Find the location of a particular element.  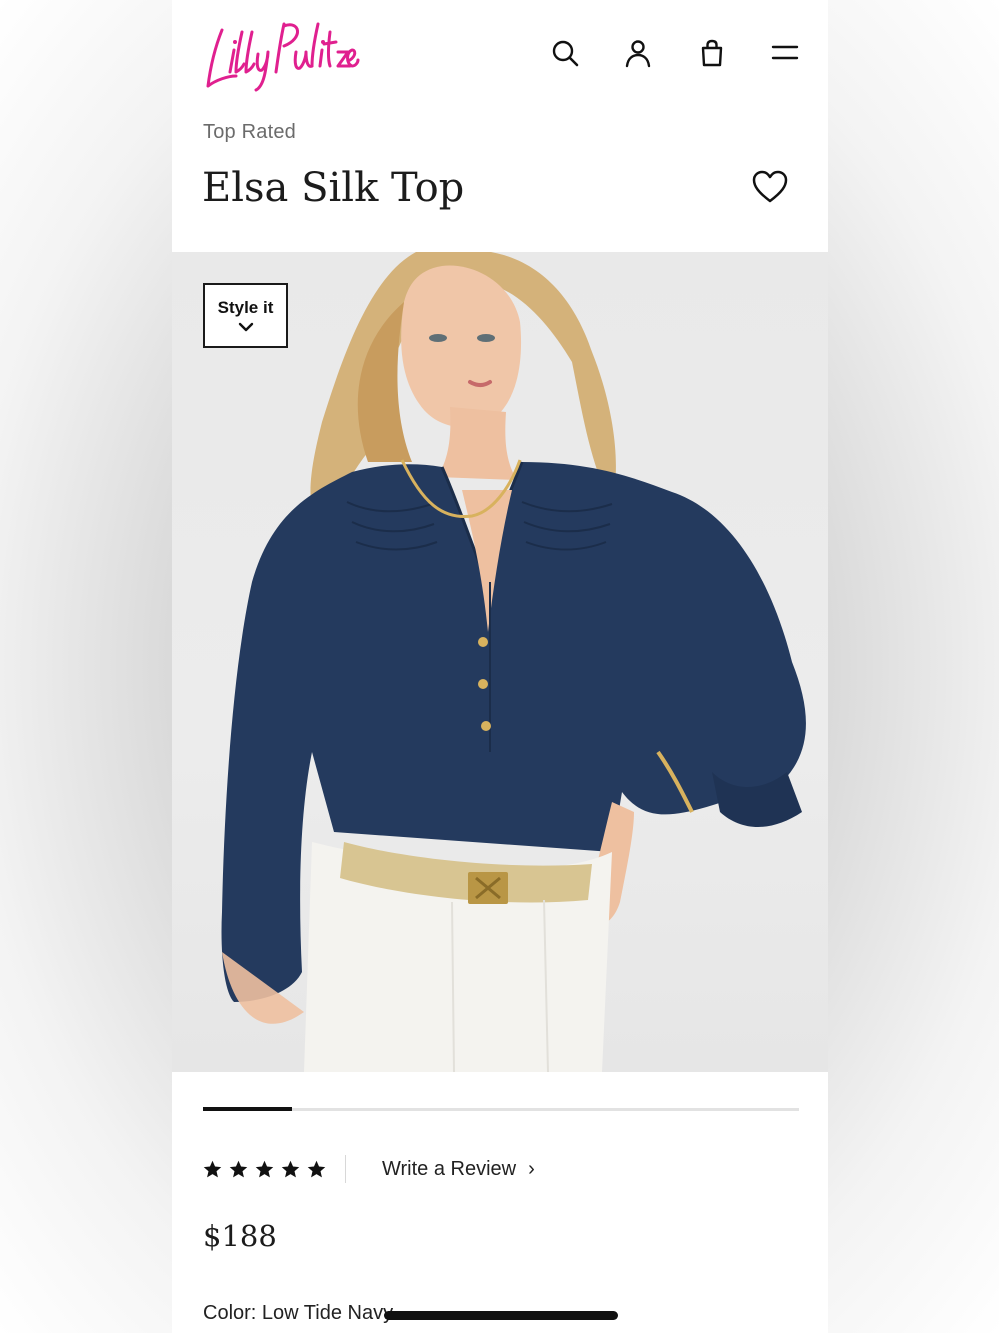

brand-logo is located at coordinates (280, 53).